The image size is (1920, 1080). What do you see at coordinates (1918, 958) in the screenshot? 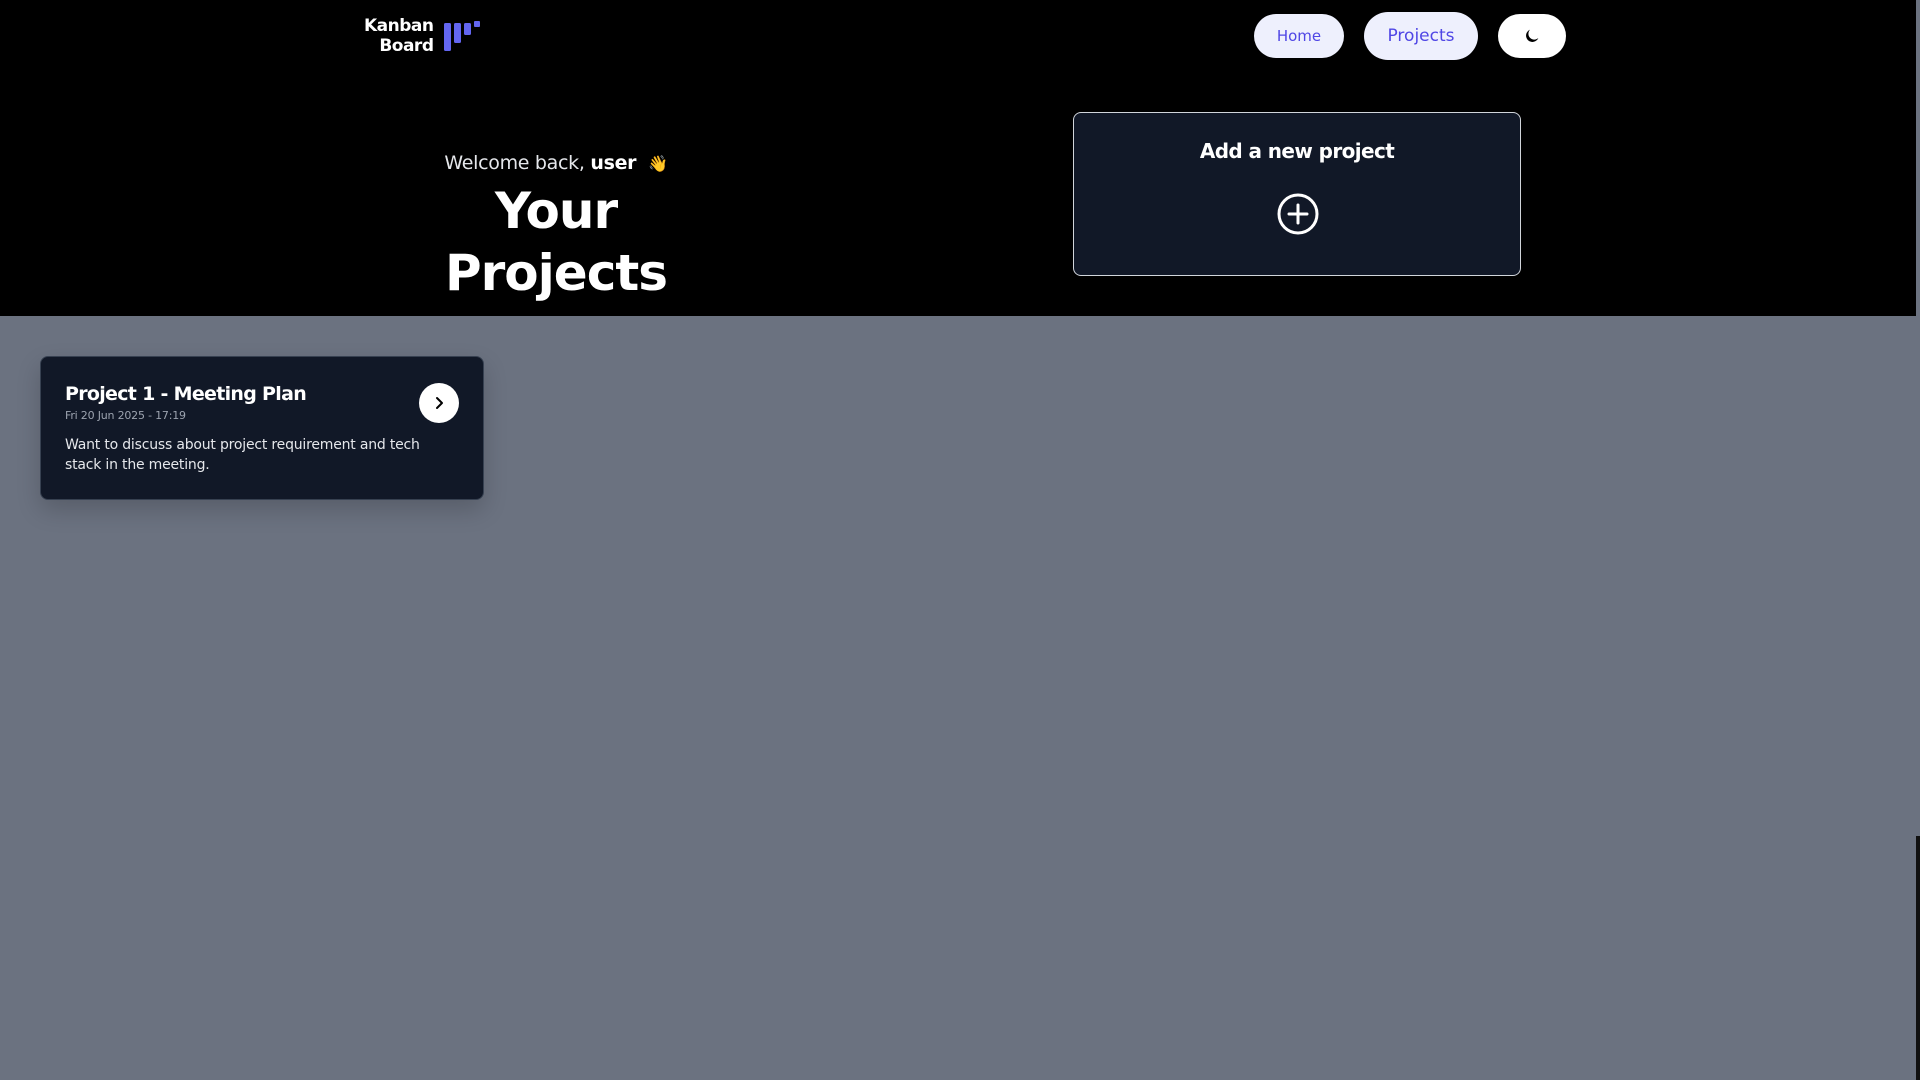
I see `scrollbar-thumb` at bounding box center [1918, 958].